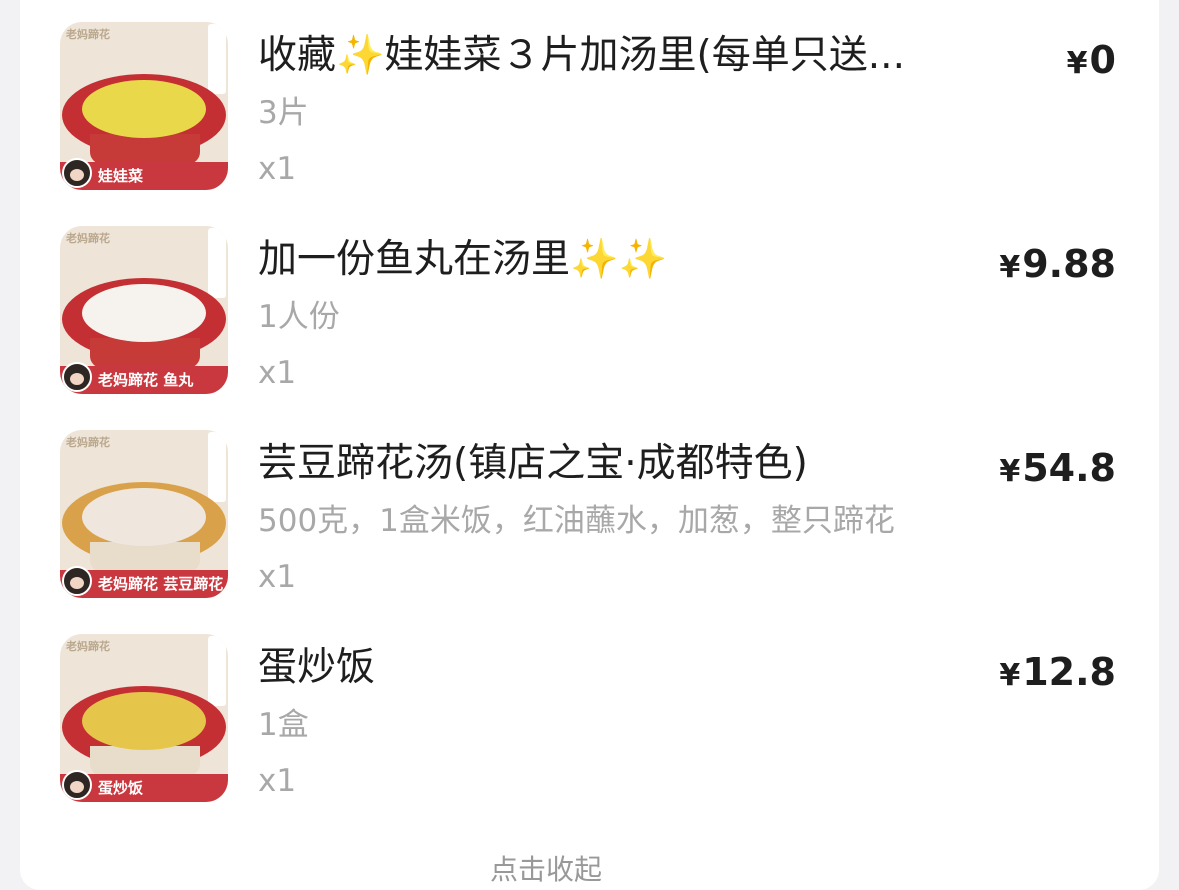 This screenshot has height=890, width=1179. What do you see at coordinates (317, 667) in the screenshot?
I see `item-name: 蛋炒饭` at bounding box center [317, 667].